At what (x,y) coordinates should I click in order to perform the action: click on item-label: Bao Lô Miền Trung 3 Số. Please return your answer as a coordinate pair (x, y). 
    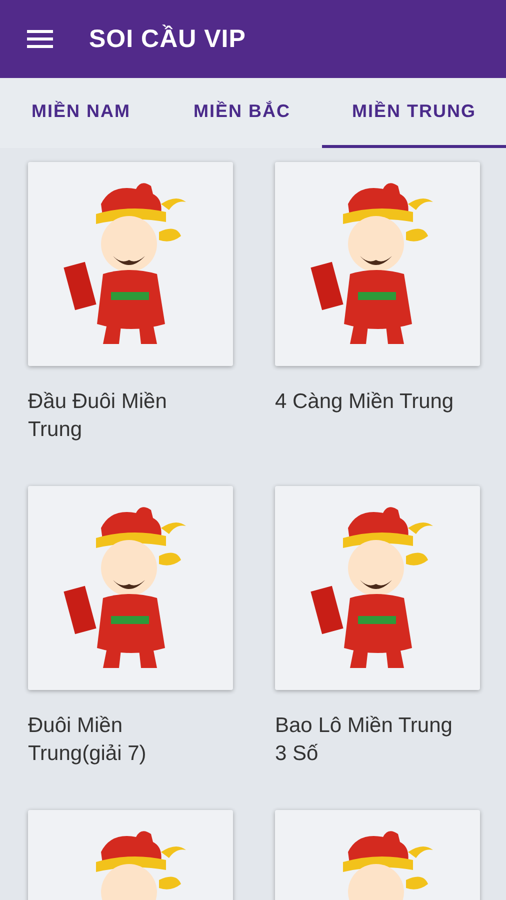
    Looking at the image, I should click on (364, 740).